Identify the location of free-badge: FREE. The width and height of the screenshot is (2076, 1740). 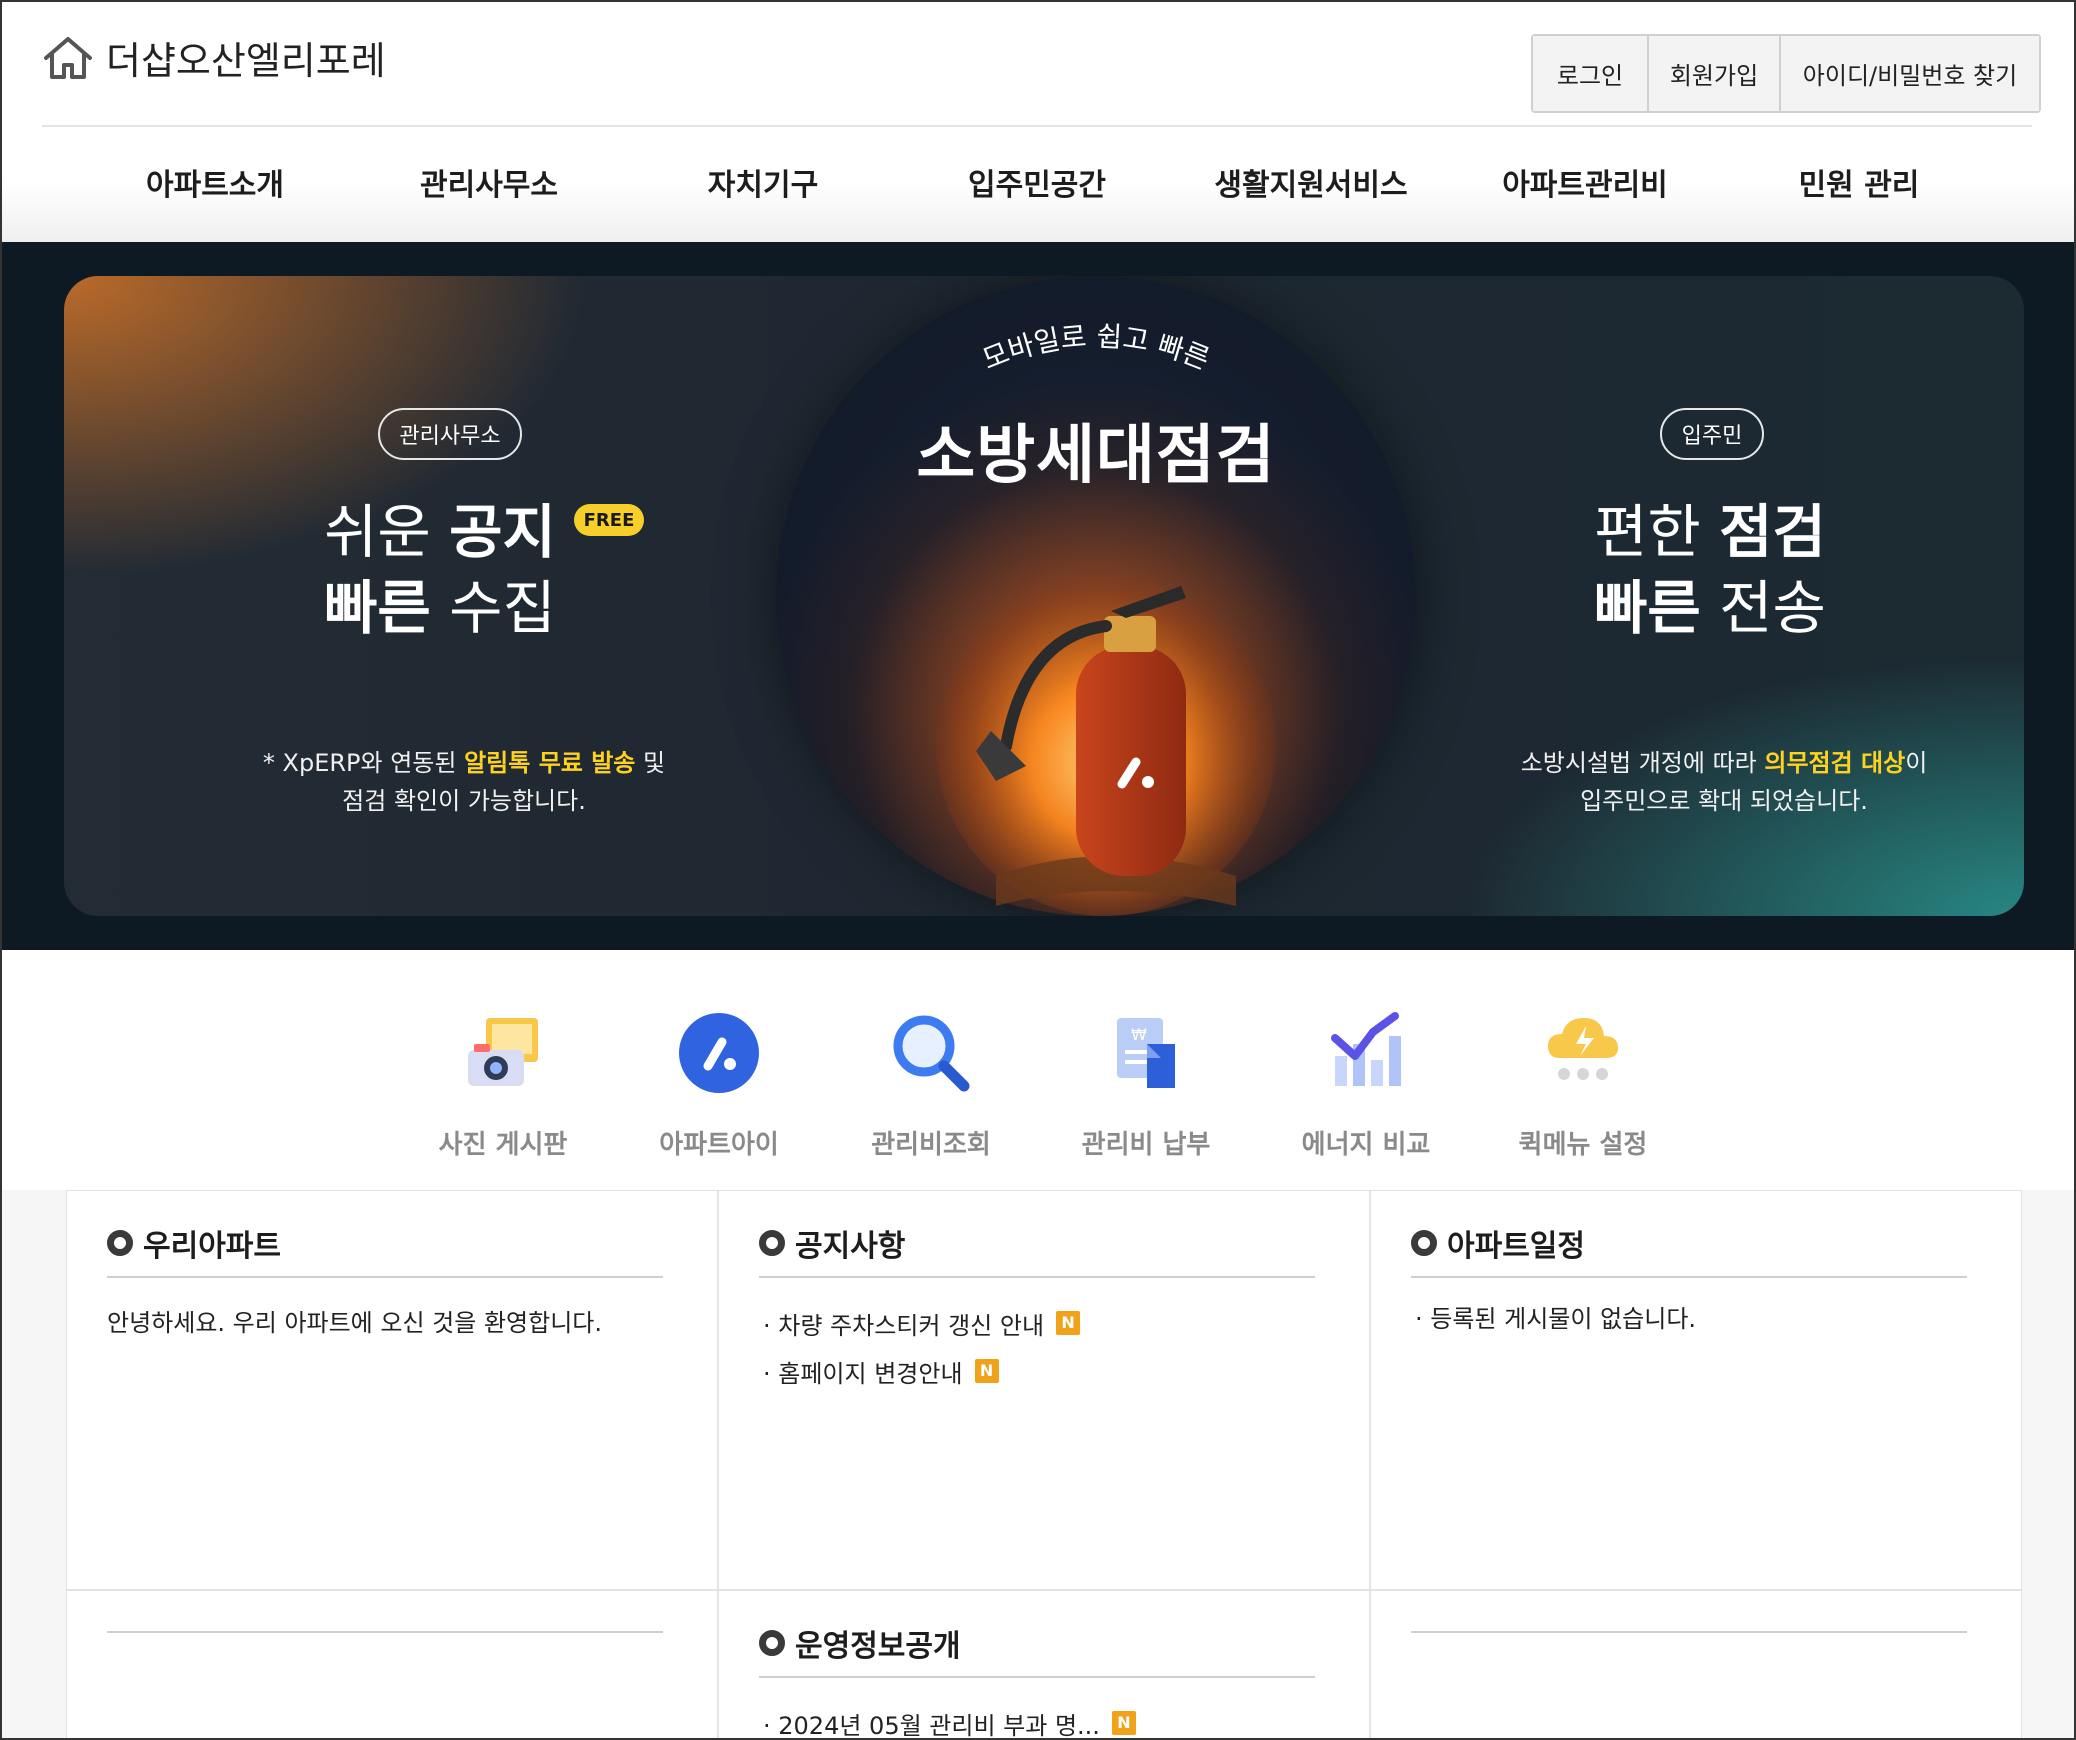
(609, 520).